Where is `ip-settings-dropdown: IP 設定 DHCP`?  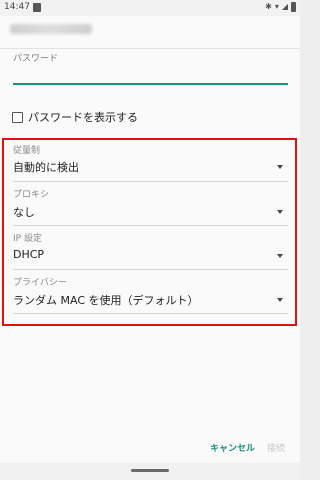
ip-settings-dropdown: IP 設定 DHCP is located at coordinates (149, 250).